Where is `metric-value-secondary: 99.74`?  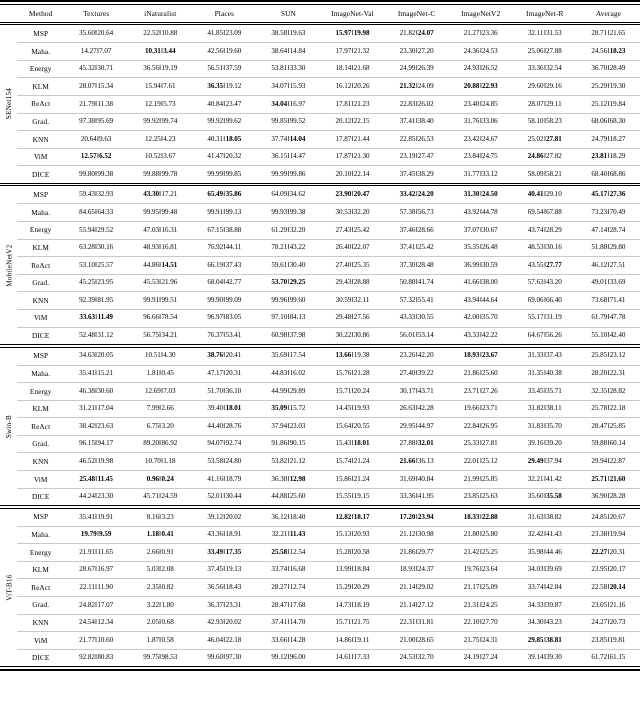 metric-value-secondary: 99.74 is located at coordinates (169, 121).